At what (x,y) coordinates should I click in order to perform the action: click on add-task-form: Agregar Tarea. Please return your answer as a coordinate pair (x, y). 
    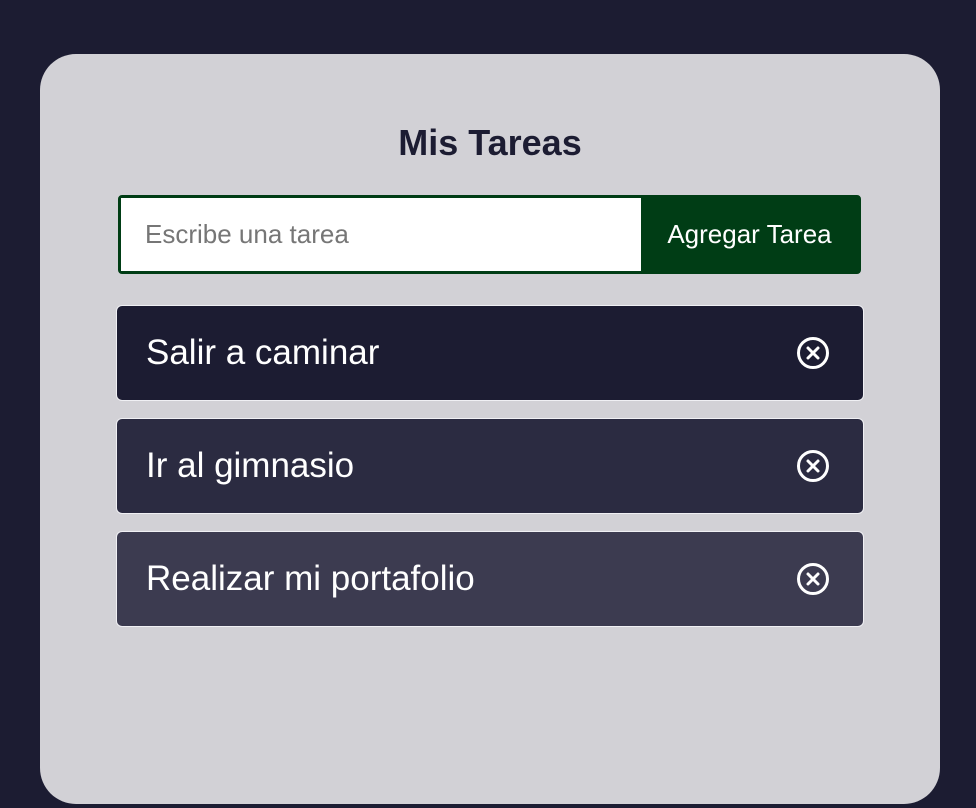
    Looking at the image, I should click on (489, 234).